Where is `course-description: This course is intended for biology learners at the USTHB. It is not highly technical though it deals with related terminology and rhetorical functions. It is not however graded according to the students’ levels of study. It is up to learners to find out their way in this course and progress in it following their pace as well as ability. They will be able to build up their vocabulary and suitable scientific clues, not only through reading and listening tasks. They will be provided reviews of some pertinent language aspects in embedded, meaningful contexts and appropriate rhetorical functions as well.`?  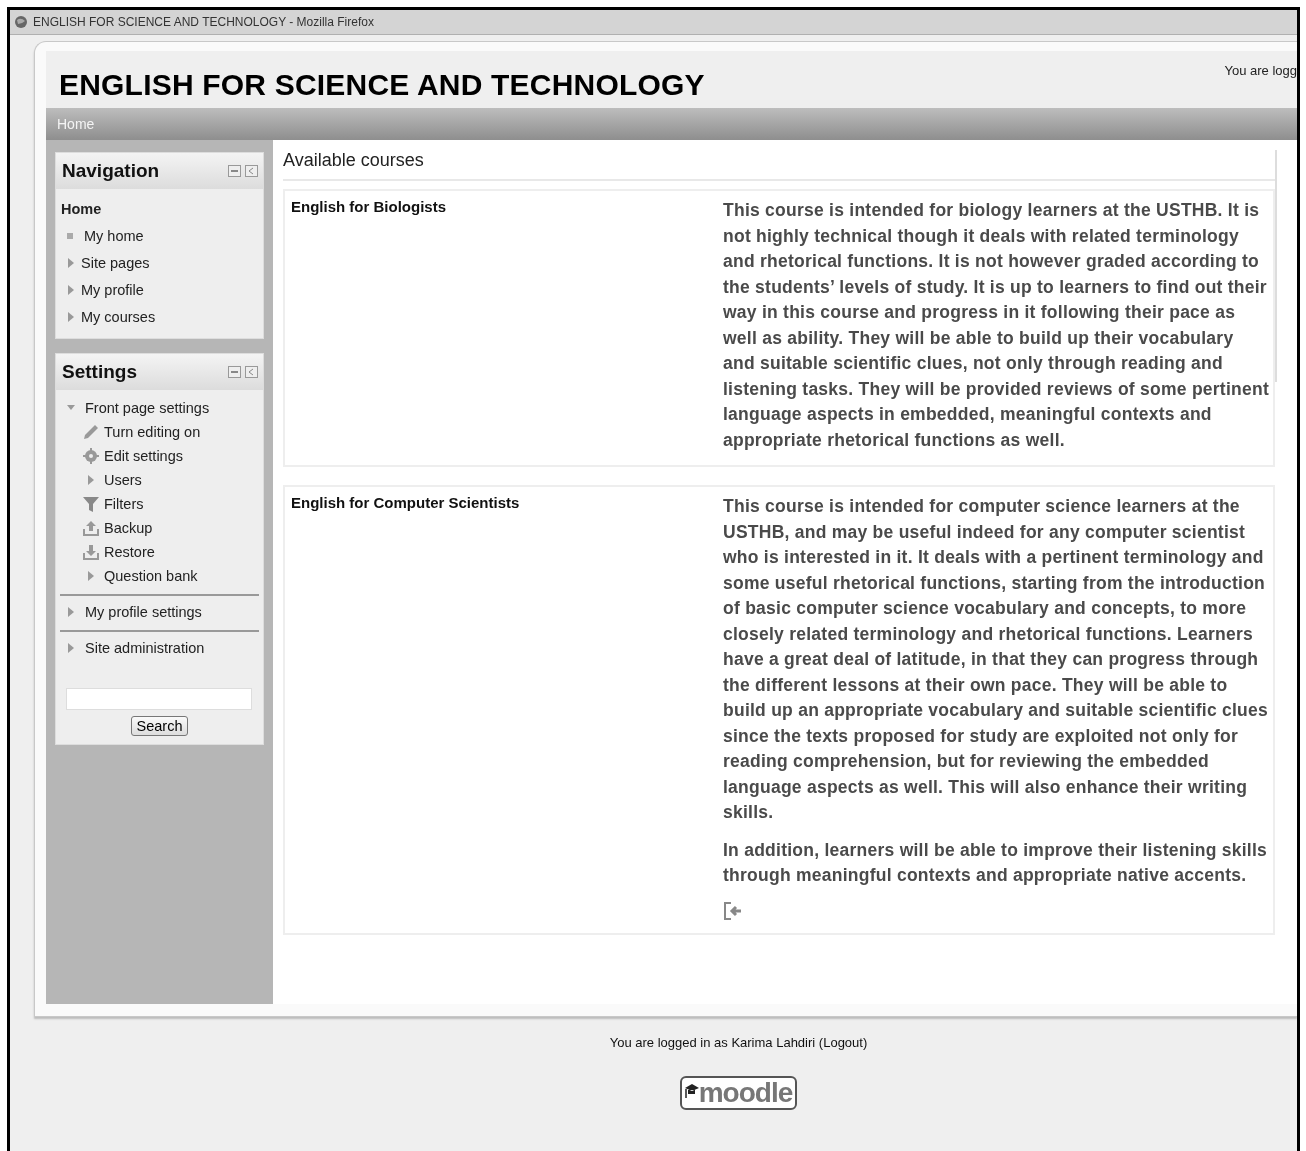
course-description: This course is intended for biology learners at the USTHB. It is not highly technical though it deals with related terminology and rhetorical functions. It is not however graded according to the students’ levels of study. It is up to learners to find out their way in this course and progress in it following their pace as well as ability. They will be able to build up their vocabulary and suitable scientific clues, not only through reading and listening tasks. They will be provided reviews of some pertinent language aspects in embedded, meaningful contexts and appropriate rhetorical functions as well. is located at coordinates (996, 325).